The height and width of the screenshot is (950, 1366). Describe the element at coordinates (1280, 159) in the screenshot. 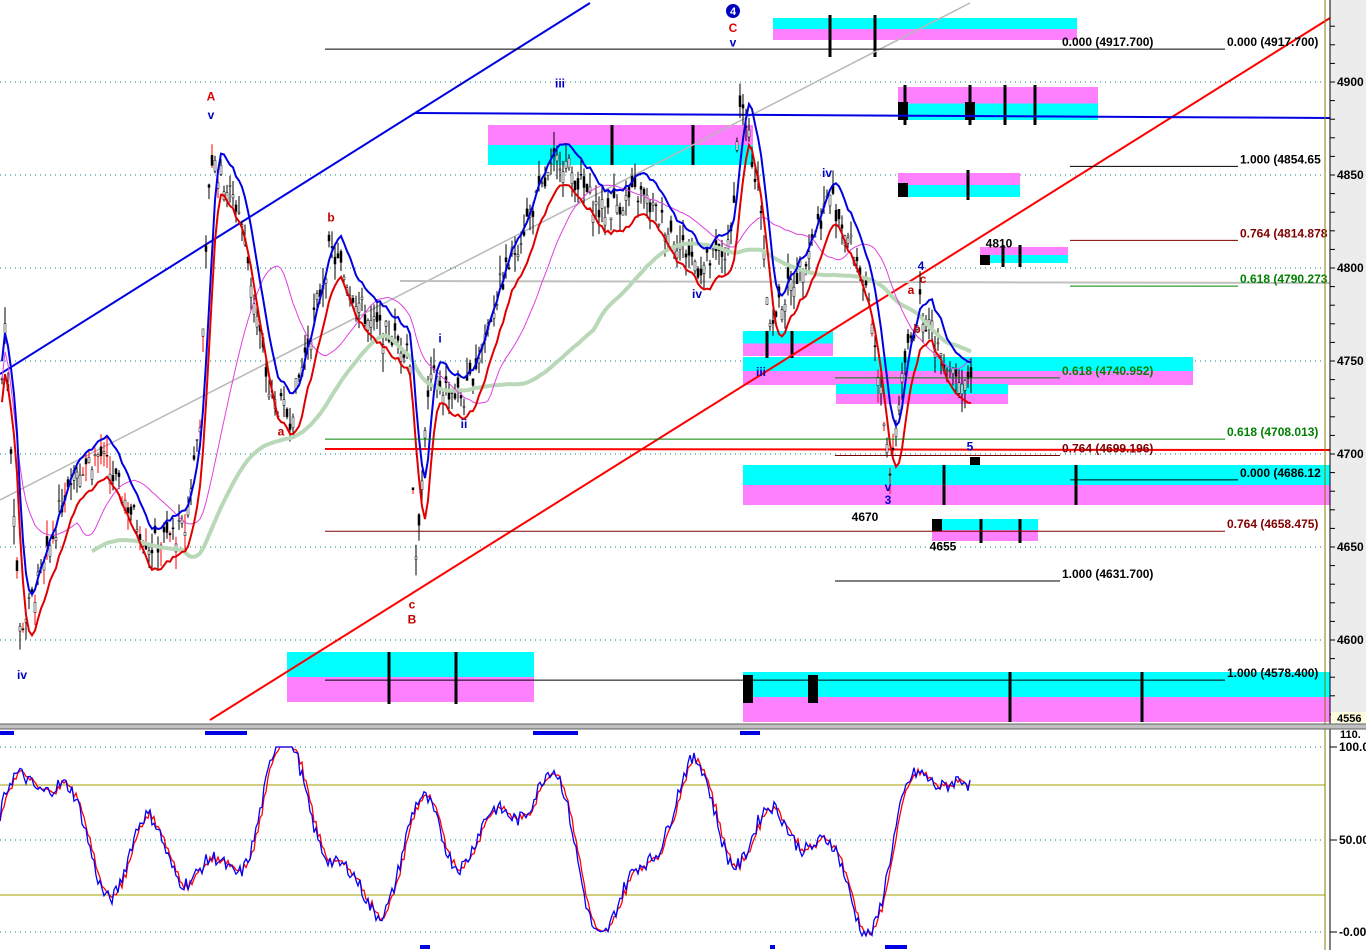

I see `fib-label: 1.000 (4854.65` at that location.